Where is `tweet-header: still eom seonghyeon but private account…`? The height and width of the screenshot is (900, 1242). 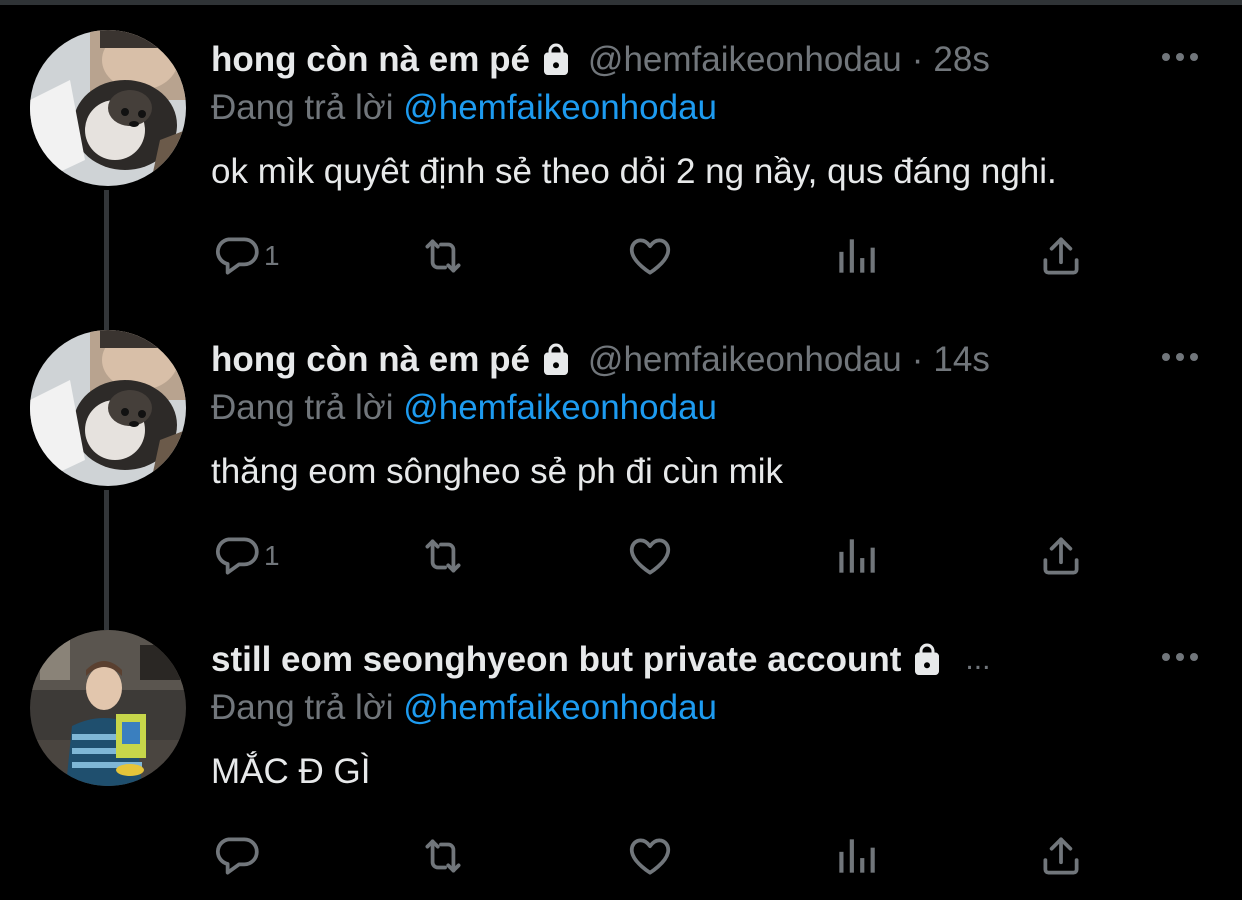 tweet-header: still eom seonghyeon but private account… is located at coordinates (600, 660).